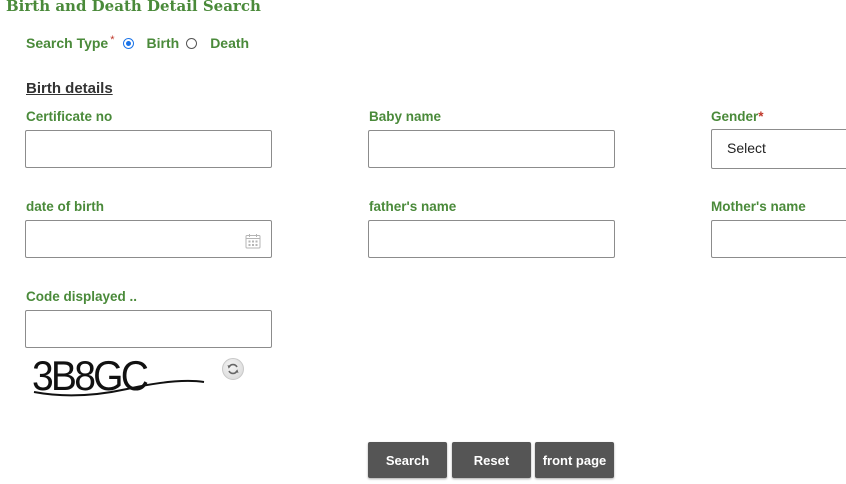 The width and height of the screenshot is (846, 484). What do you see at coordinates (491, 149) in the screenshot?
I see `baby-name-input` at bounding box center [491, 149].